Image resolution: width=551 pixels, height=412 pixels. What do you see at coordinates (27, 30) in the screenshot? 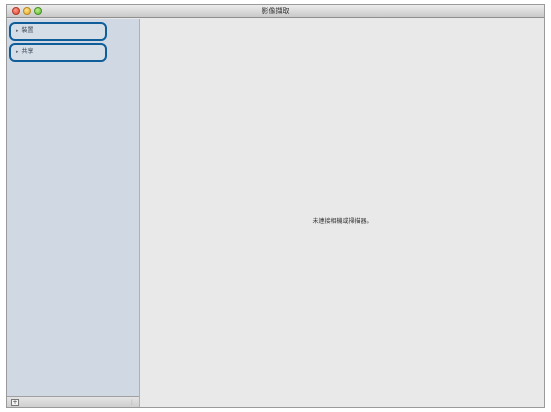
I see `sidebar-item-label: 裝置` at bounding box center [27, 30].